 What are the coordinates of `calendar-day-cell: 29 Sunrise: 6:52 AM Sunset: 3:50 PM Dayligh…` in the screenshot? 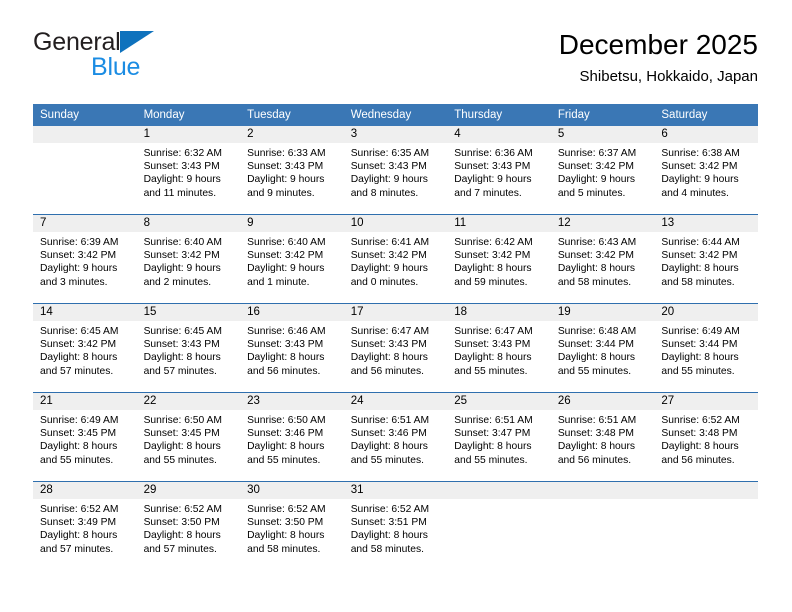 It's located at (188, 525).